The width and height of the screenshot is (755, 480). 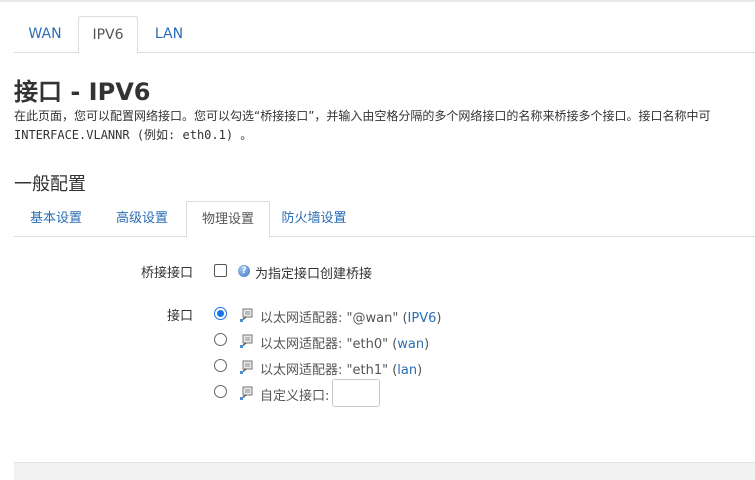 What do you see at coordinates (220, 339) in the screenshot?
I see `interface-radio-eth0` at bounding box center [220, 339].